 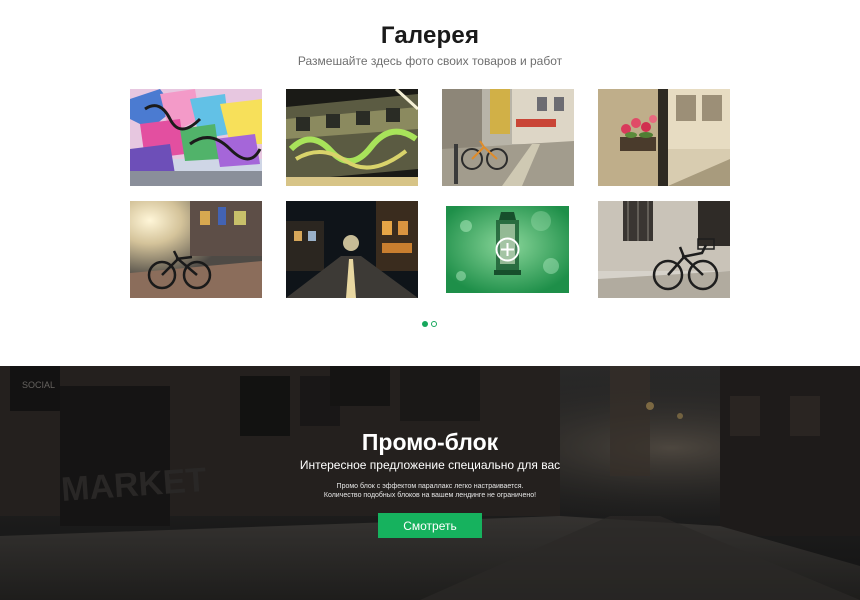 What do you see at coordinates (352, 137) in the screenshot?
I see `gallery-photo-graffiti-train` at bounding box center [352, 137].